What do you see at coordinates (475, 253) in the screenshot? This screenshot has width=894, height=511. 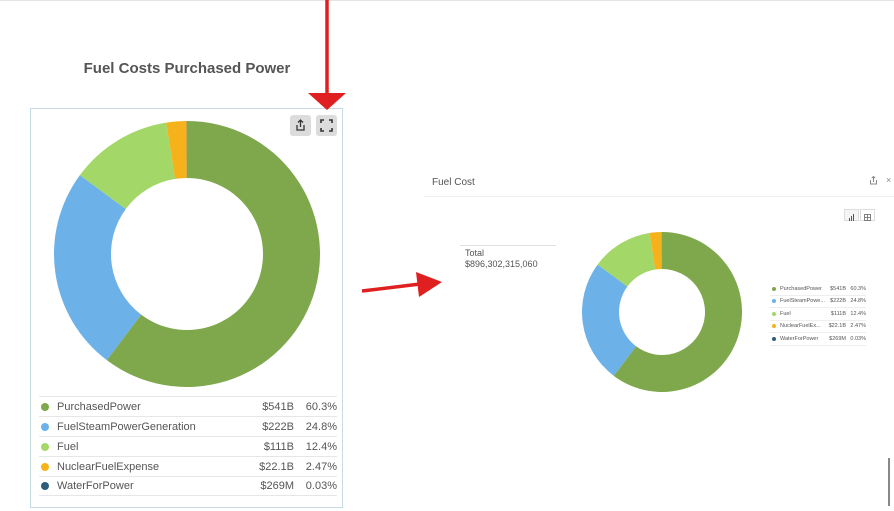 I see `total-label: Total` at bounding box center [475, 253].